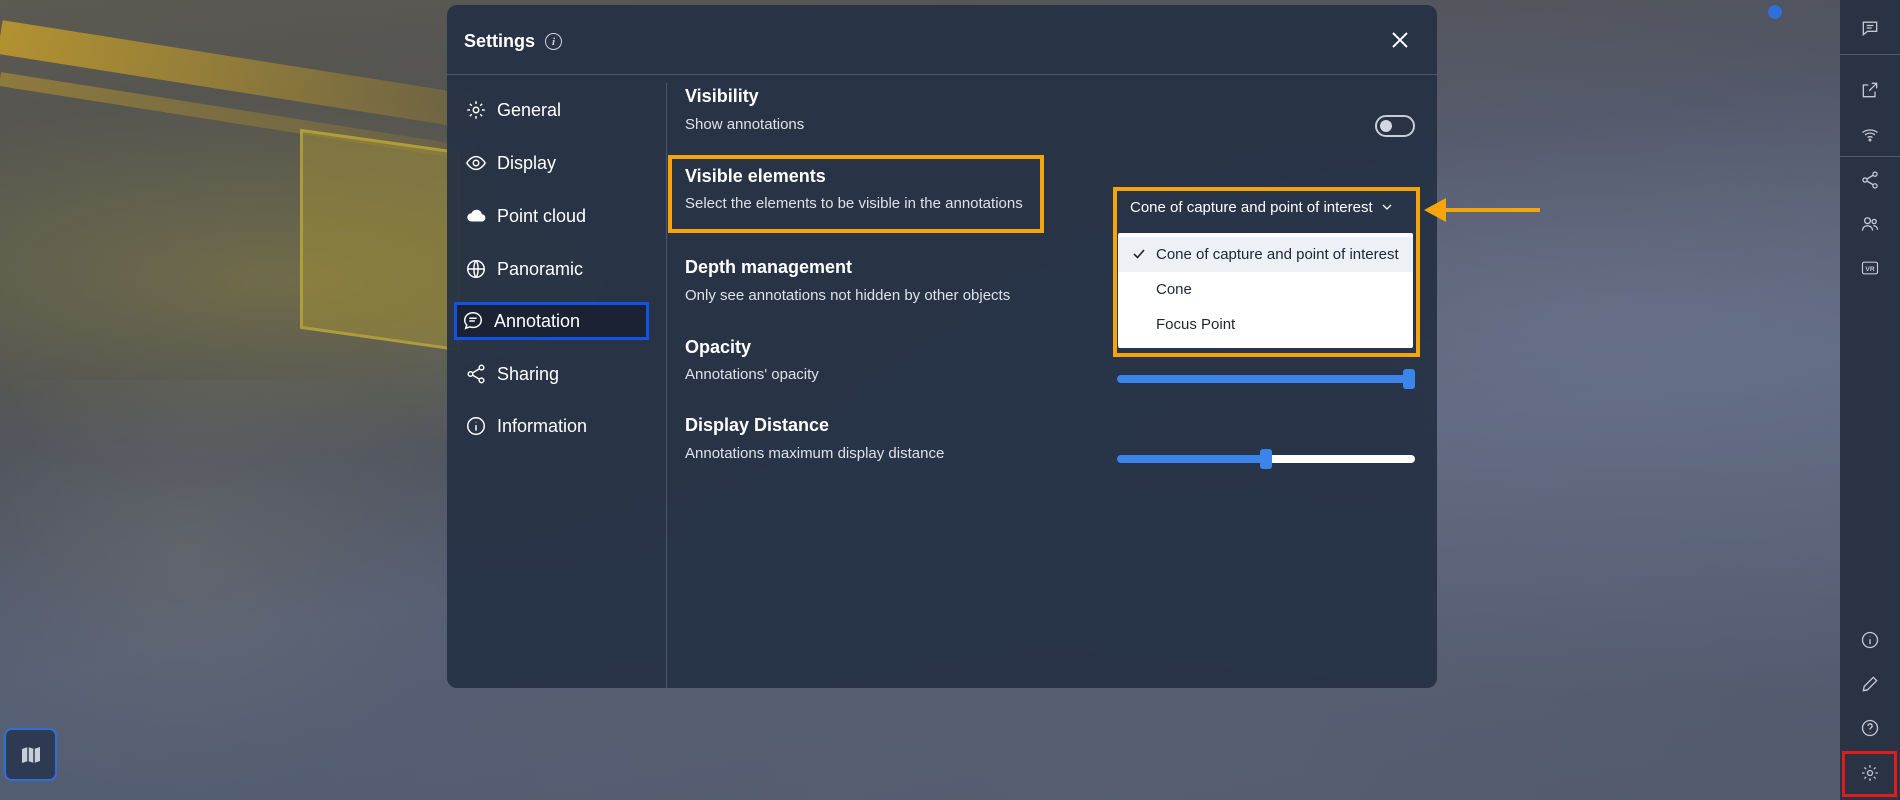 The image size is (1900, 800). I want to click on help-icon, so click(1870, 728).